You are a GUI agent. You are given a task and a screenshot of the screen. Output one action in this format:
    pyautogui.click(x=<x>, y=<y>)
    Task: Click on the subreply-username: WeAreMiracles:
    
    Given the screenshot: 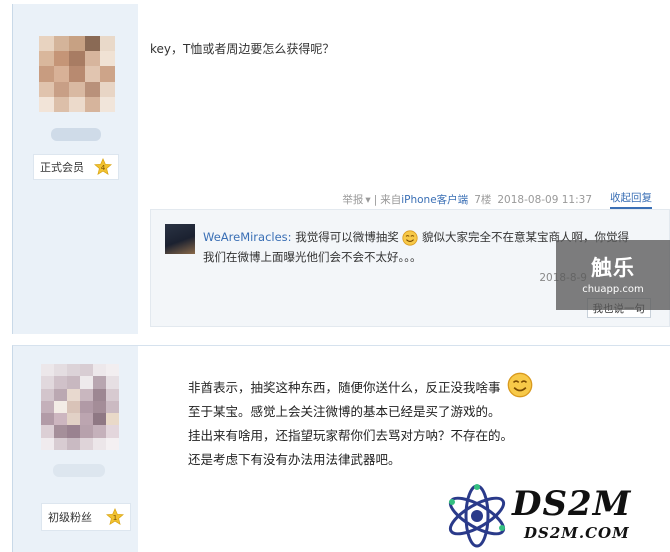 What is the action you would take?
    pyautogui.click(x=247, y=237)
    